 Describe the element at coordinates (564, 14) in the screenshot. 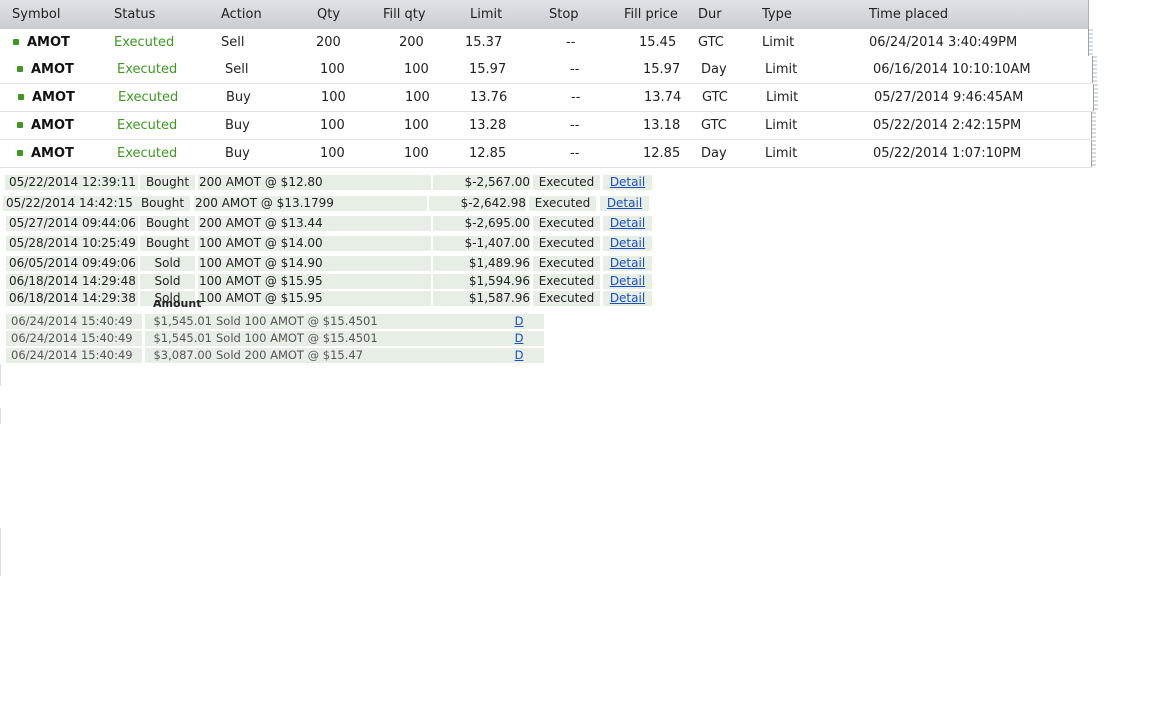

I see `col-stop: Stop` at that location.